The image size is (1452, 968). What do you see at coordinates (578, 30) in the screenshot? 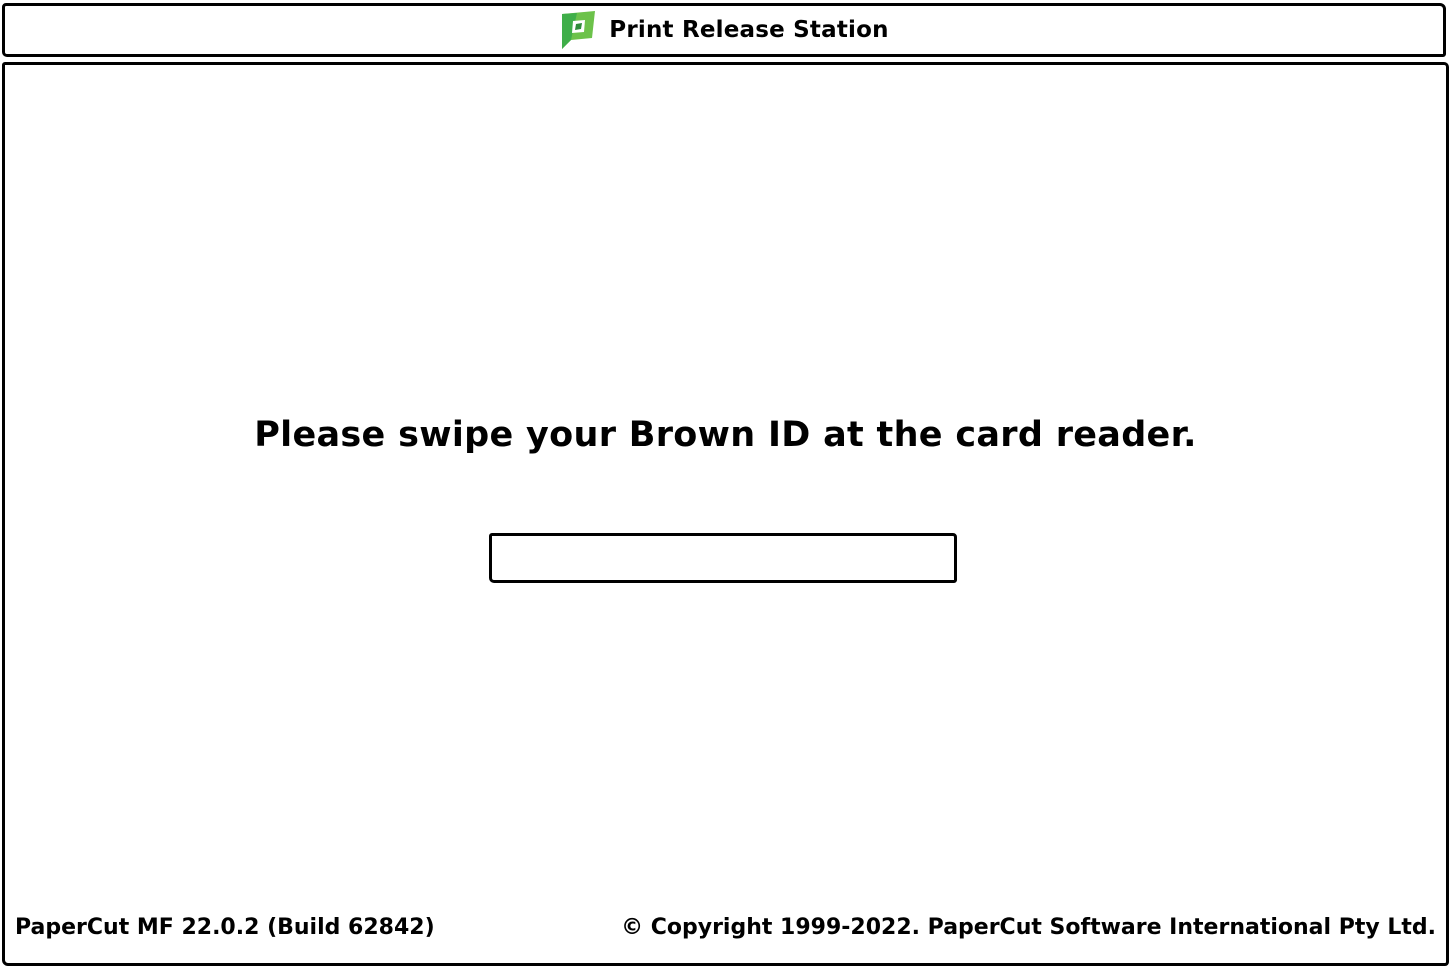
I see `papercut-logo-icon` at bounding box center [578, 30].